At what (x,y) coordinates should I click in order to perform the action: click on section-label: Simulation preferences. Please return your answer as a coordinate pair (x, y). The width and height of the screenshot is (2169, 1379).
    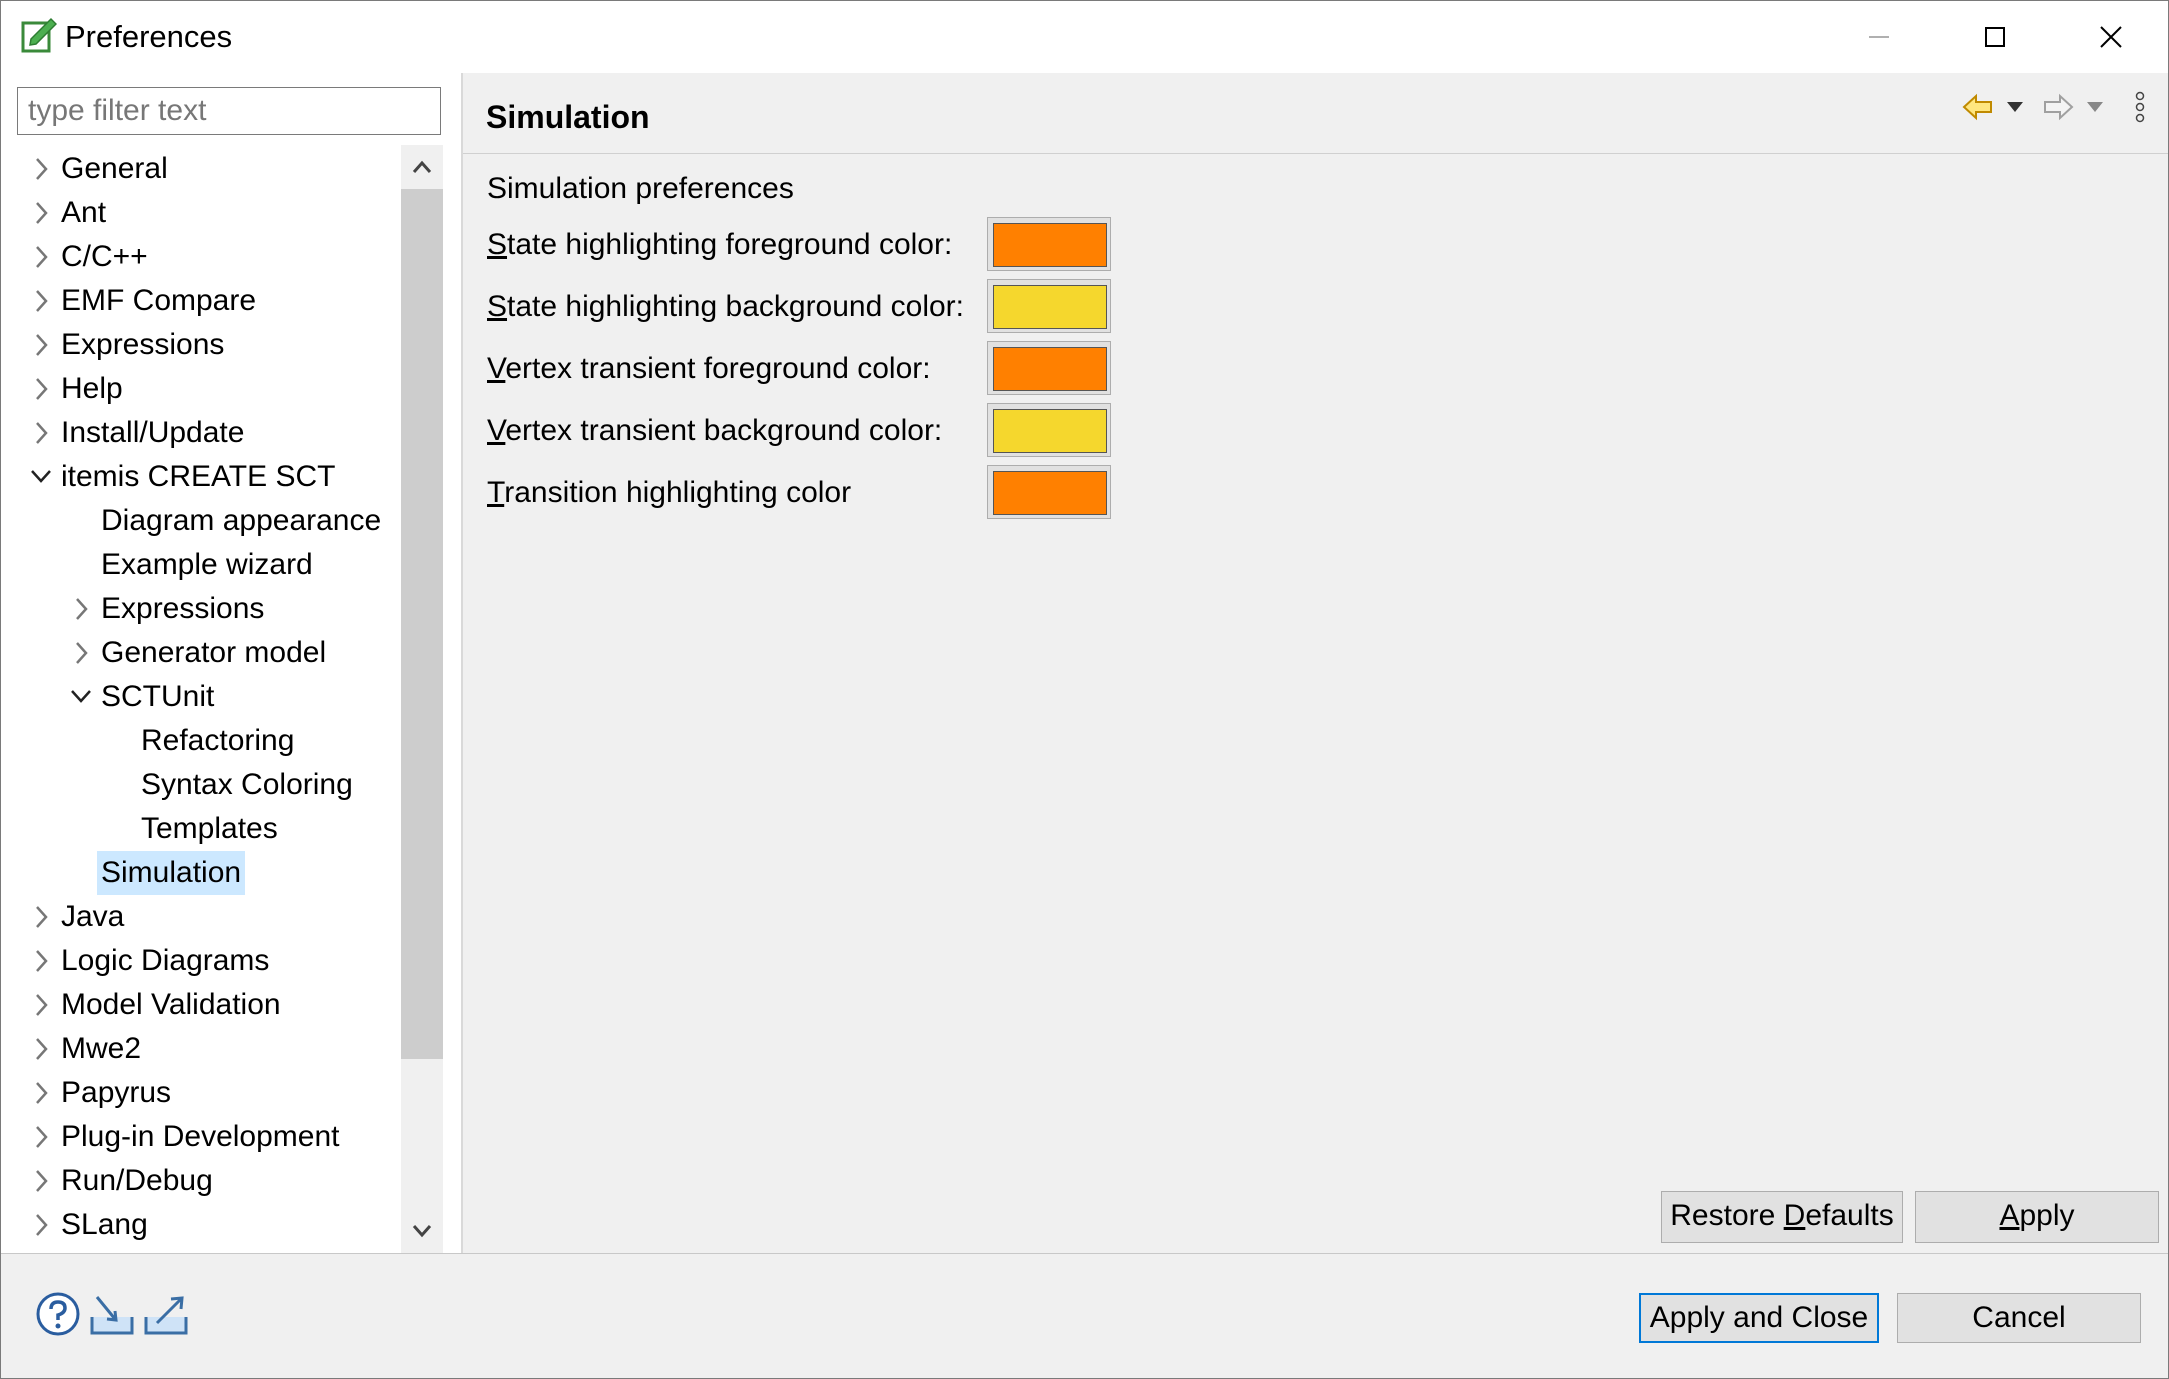
    Looking at the image, I should click on (640, 188).